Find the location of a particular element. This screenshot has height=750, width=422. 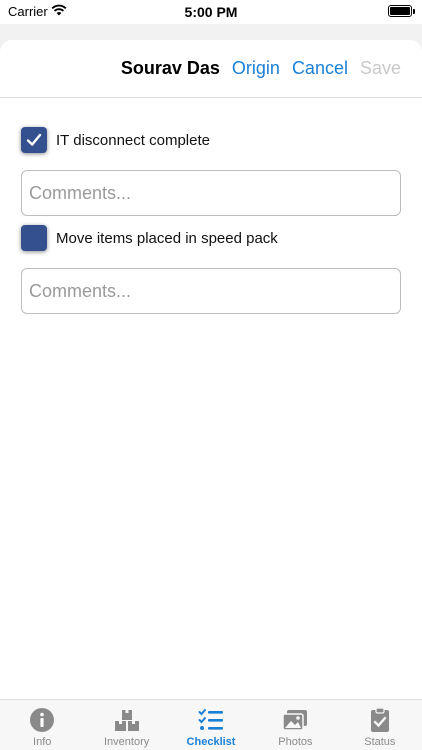

boxes-icon is located at coordinates (126, 720).